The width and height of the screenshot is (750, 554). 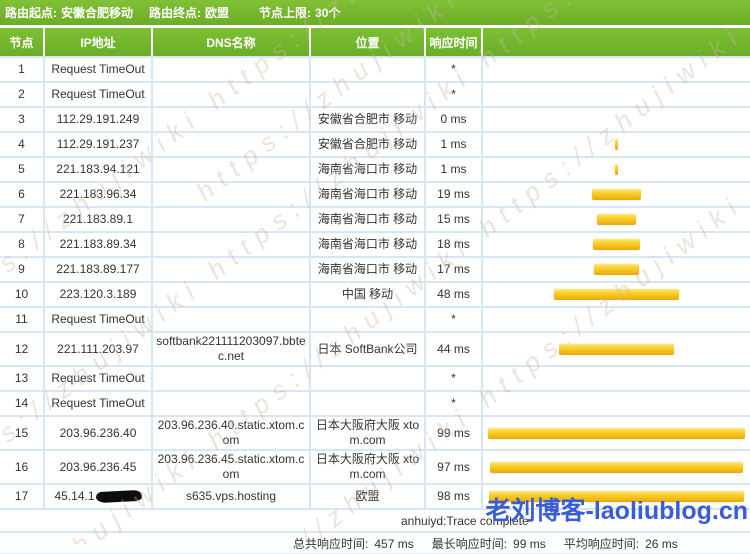 I want to click on table-row: 9 221.183.89.177 海南省海口市 移动 17 ms, so click(x=375, y=270).